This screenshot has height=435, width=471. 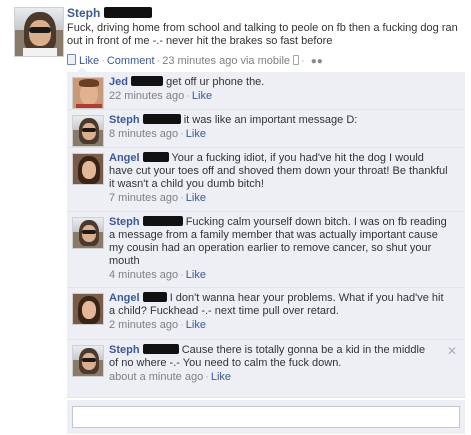 I want to click on remove-comment-icon: ✕, so click(x=452, y=351).